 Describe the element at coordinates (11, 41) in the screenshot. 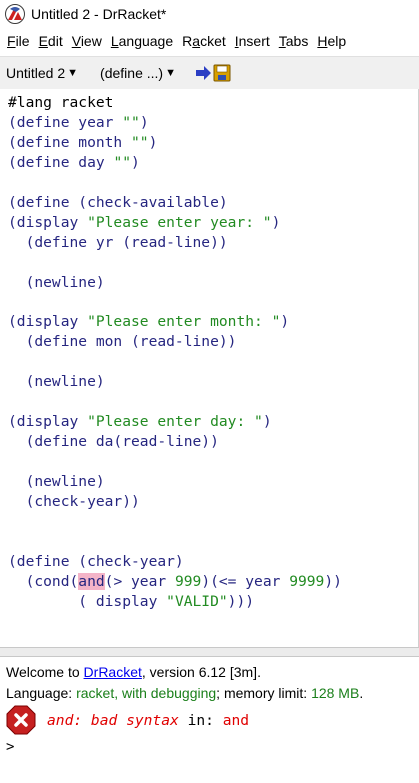

I see `menu-mnemonic: F` at that location.